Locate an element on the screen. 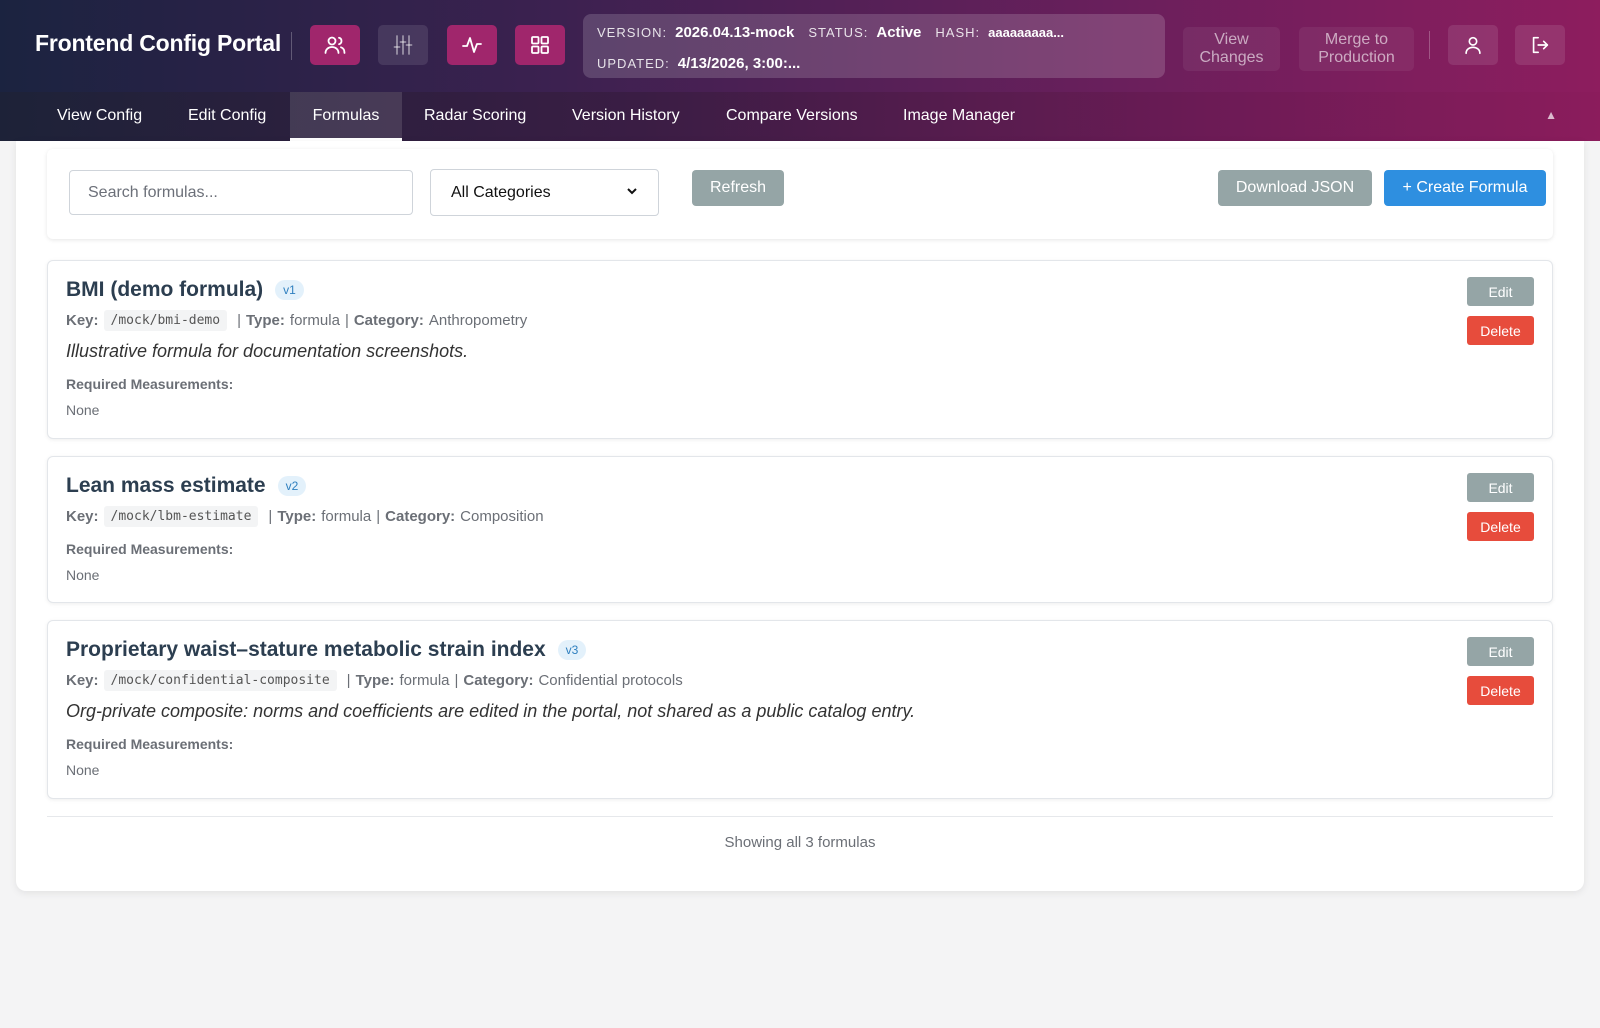 This screenshot has width=1600, height=1028. user-profile-button is located at coordinates (1473, 45).